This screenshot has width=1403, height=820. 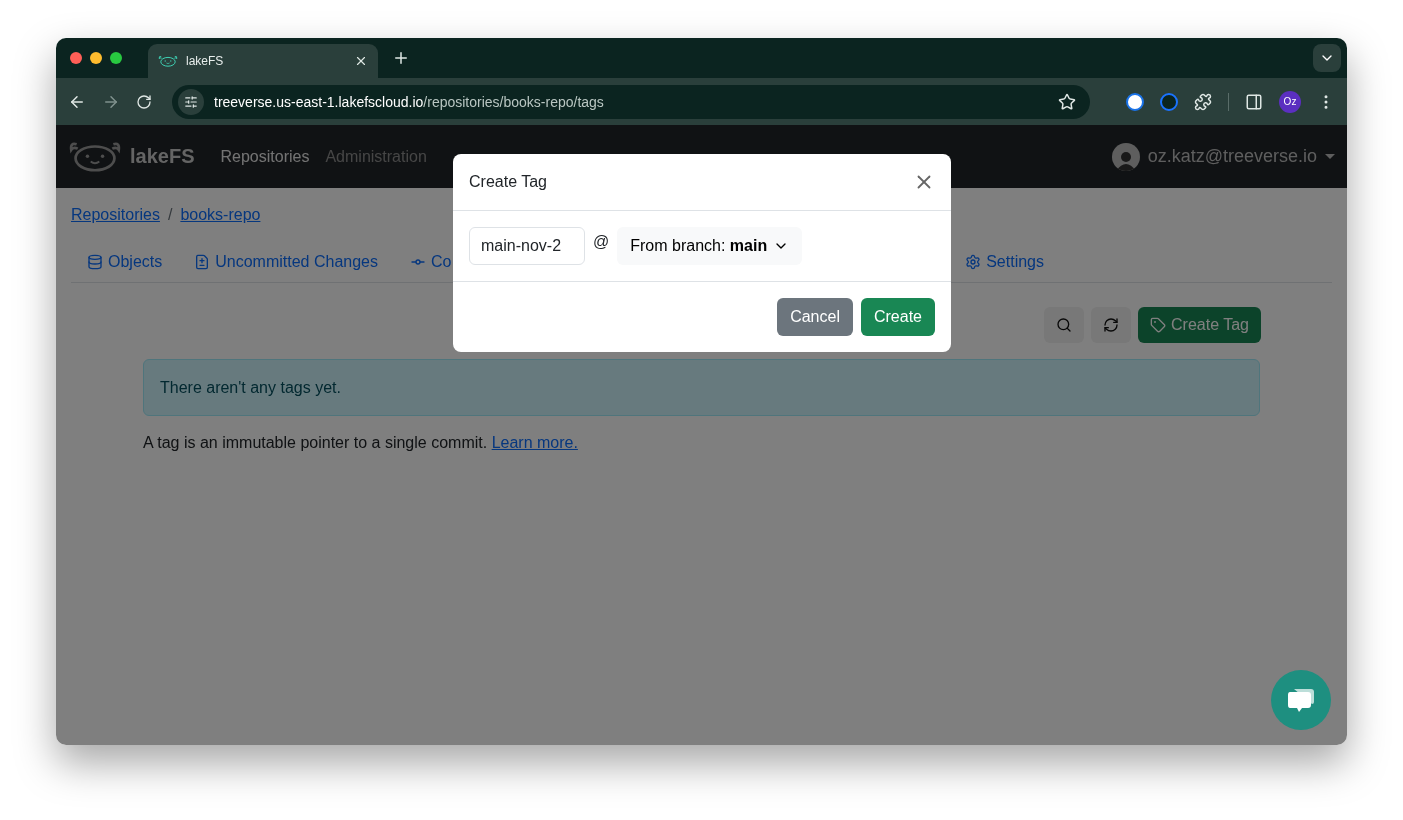 I want to click on help-text: A tag is an immutable pointer to a single commit. Learn more., so click(x=361, y=443).